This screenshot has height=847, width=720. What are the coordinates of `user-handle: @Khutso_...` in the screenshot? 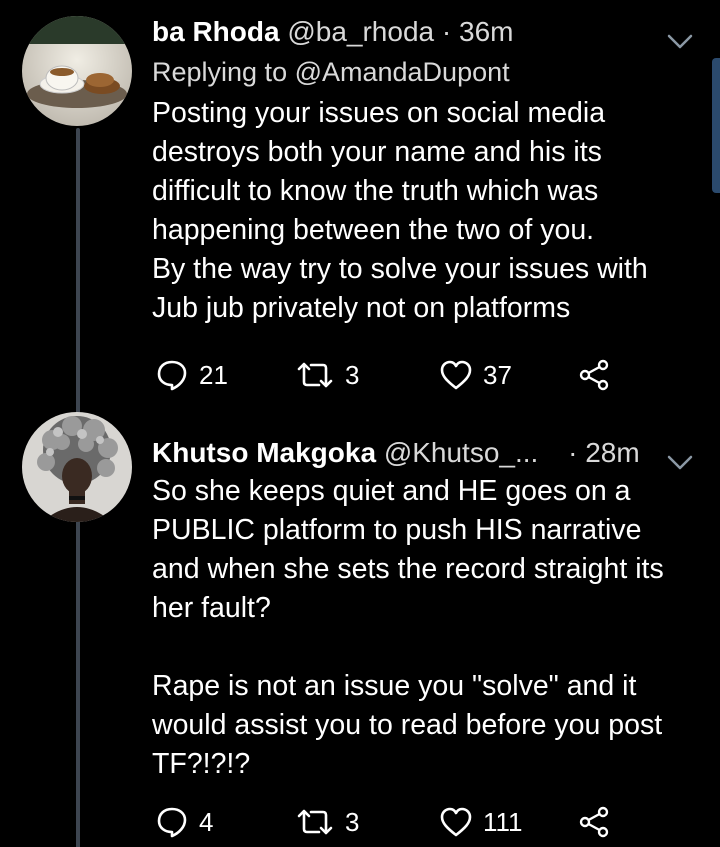 It's located at (461, 452).